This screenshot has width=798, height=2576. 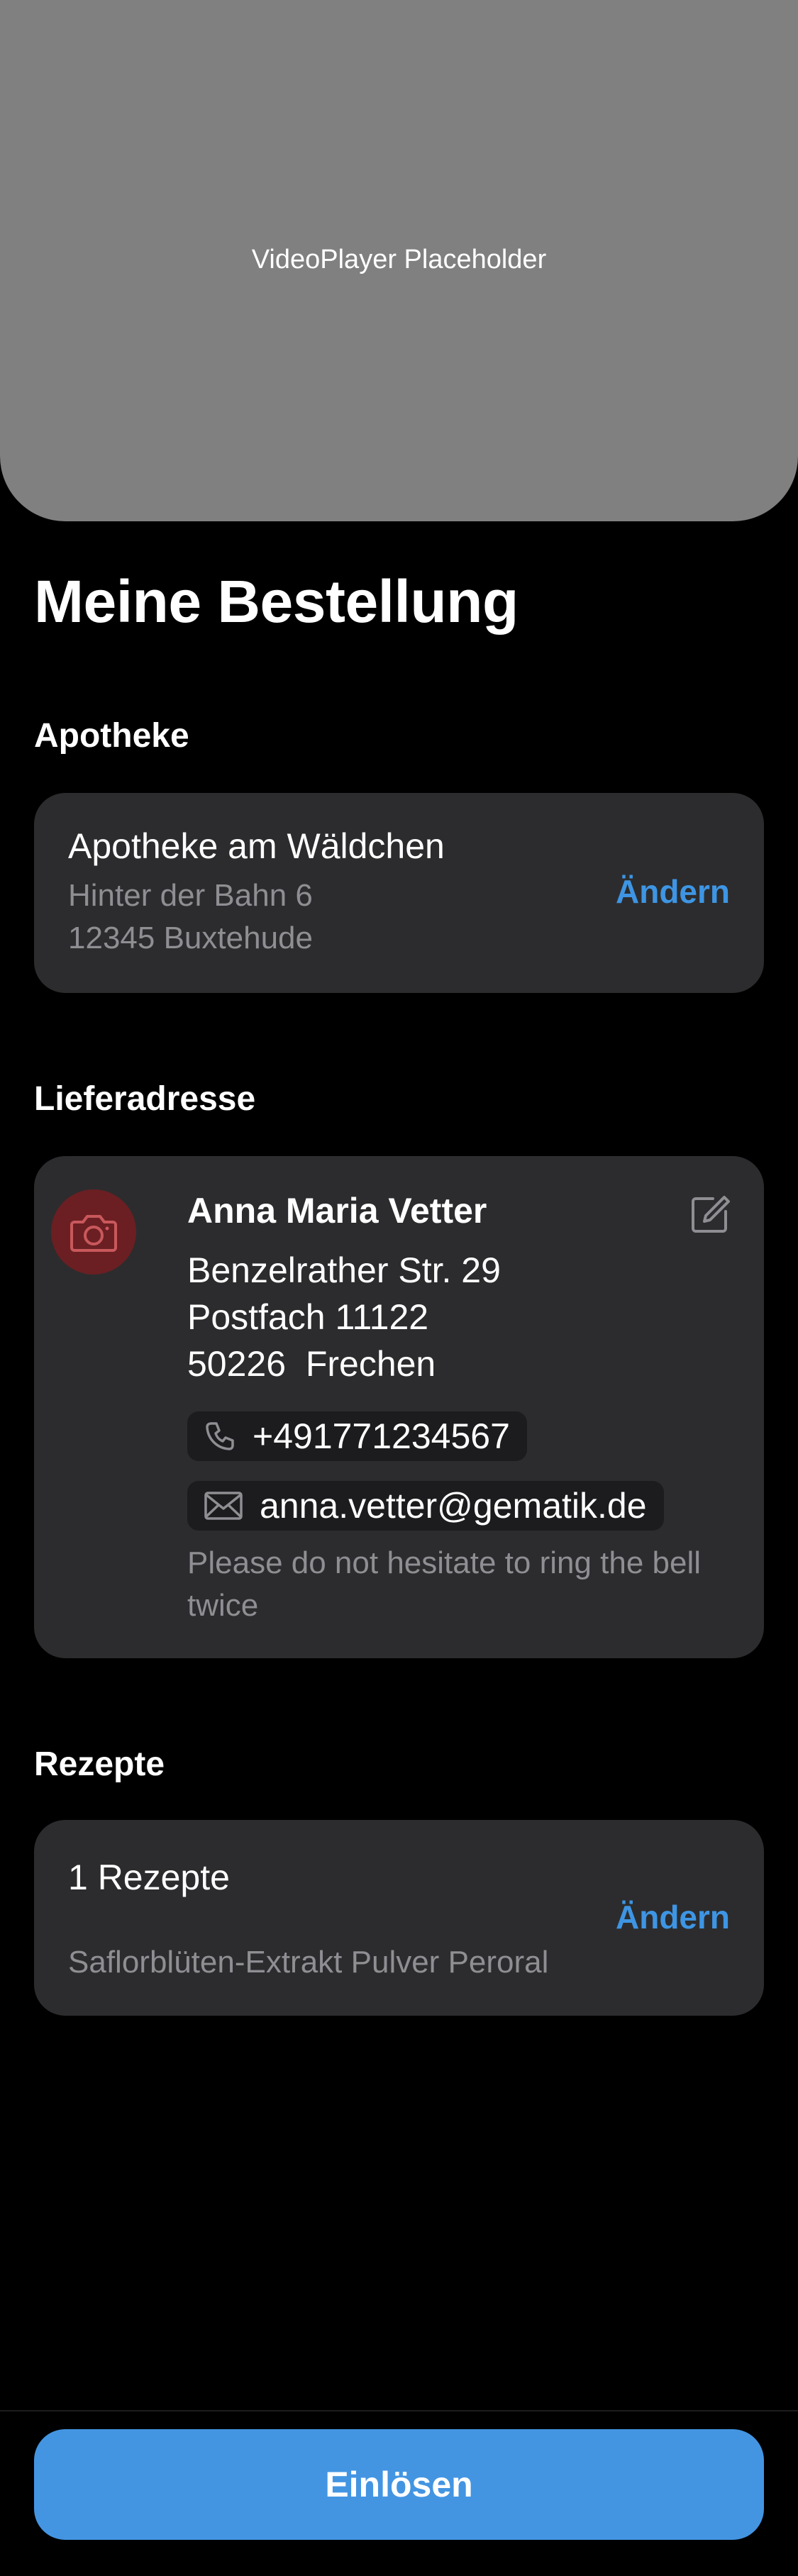 I want to click on recipient-name: Anna Maria Vetter, so click(x=337, y=1211).